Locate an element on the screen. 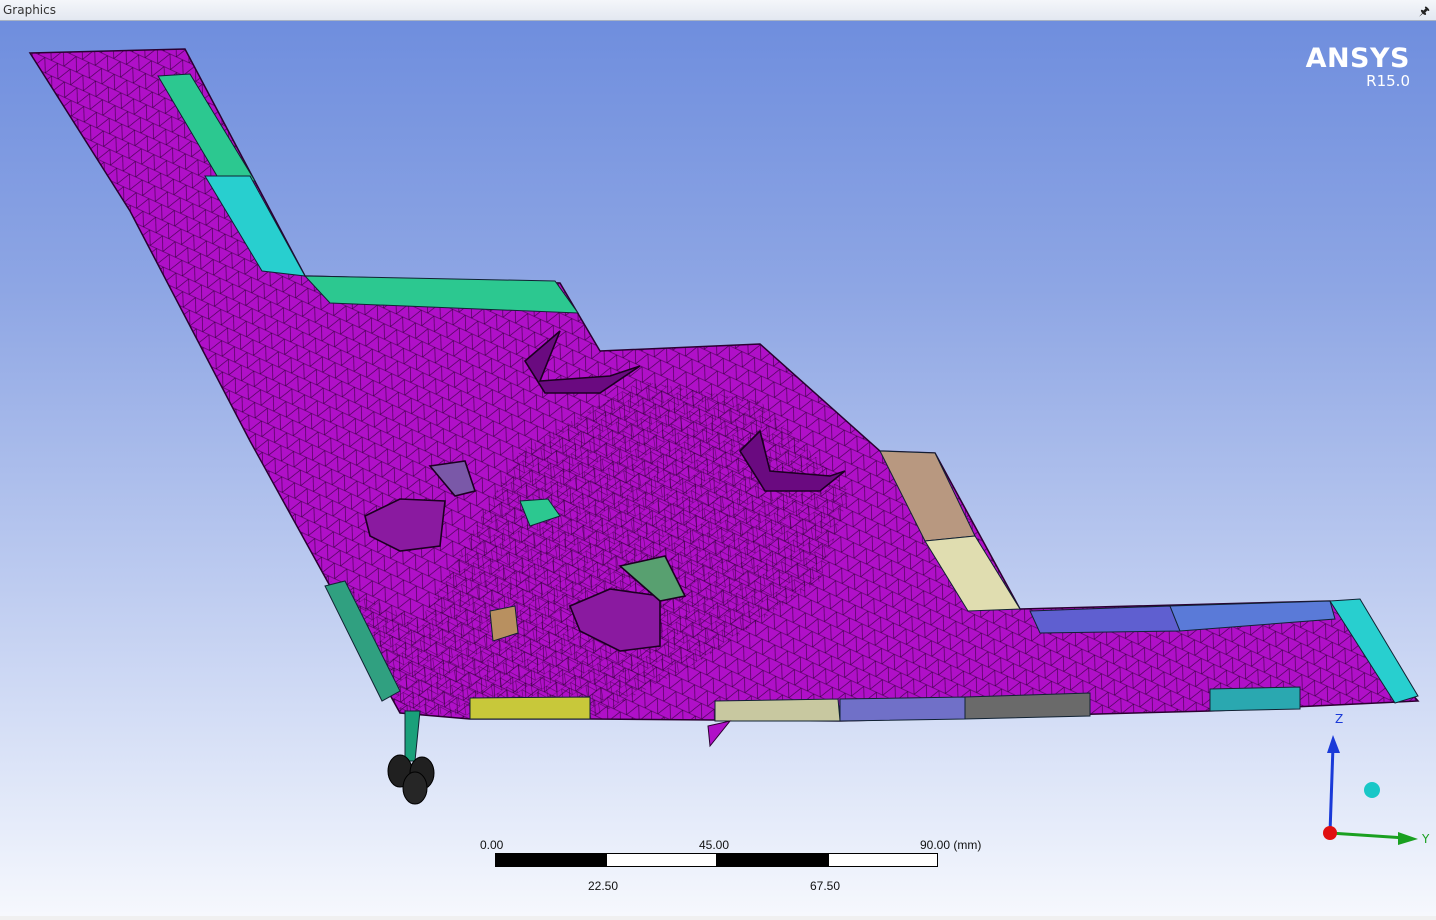 The image size is (1436, 920). scale-bar: 0.00 45.00 90.00 (mm) 22.50 67.50 is located at coordinates (740, 868).